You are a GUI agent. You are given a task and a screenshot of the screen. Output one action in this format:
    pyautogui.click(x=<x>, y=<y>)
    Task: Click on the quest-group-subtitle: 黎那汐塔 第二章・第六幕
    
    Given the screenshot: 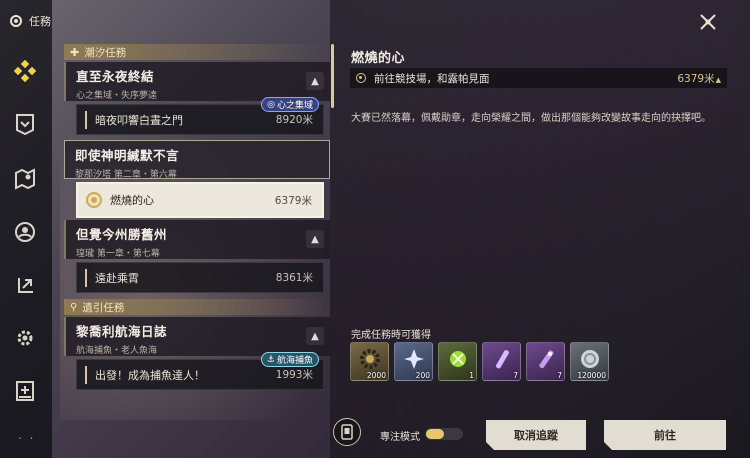 What is the action you would take?
    pyautogui.click(x=126, y=175)
    